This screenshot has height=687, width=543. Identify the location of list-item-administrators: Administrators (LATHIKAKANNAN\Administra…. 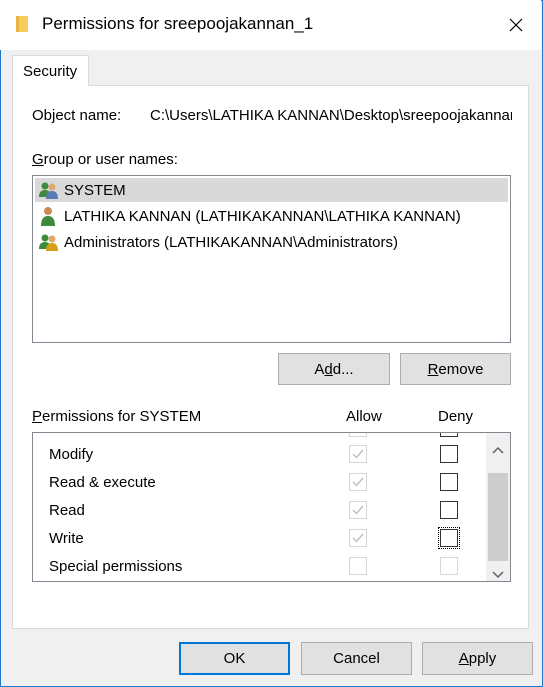
(271, 242).